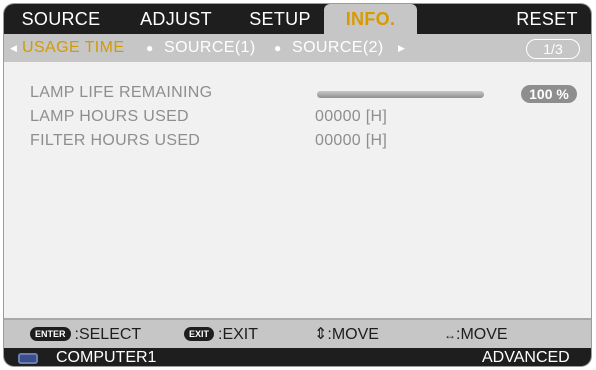 The height and width of the screenshot is (370, 596). What do you see at coordinates (549, 94) in the screenshot?
I see `lamp-life-percent: 100 %` at bounding box center [549, 94].